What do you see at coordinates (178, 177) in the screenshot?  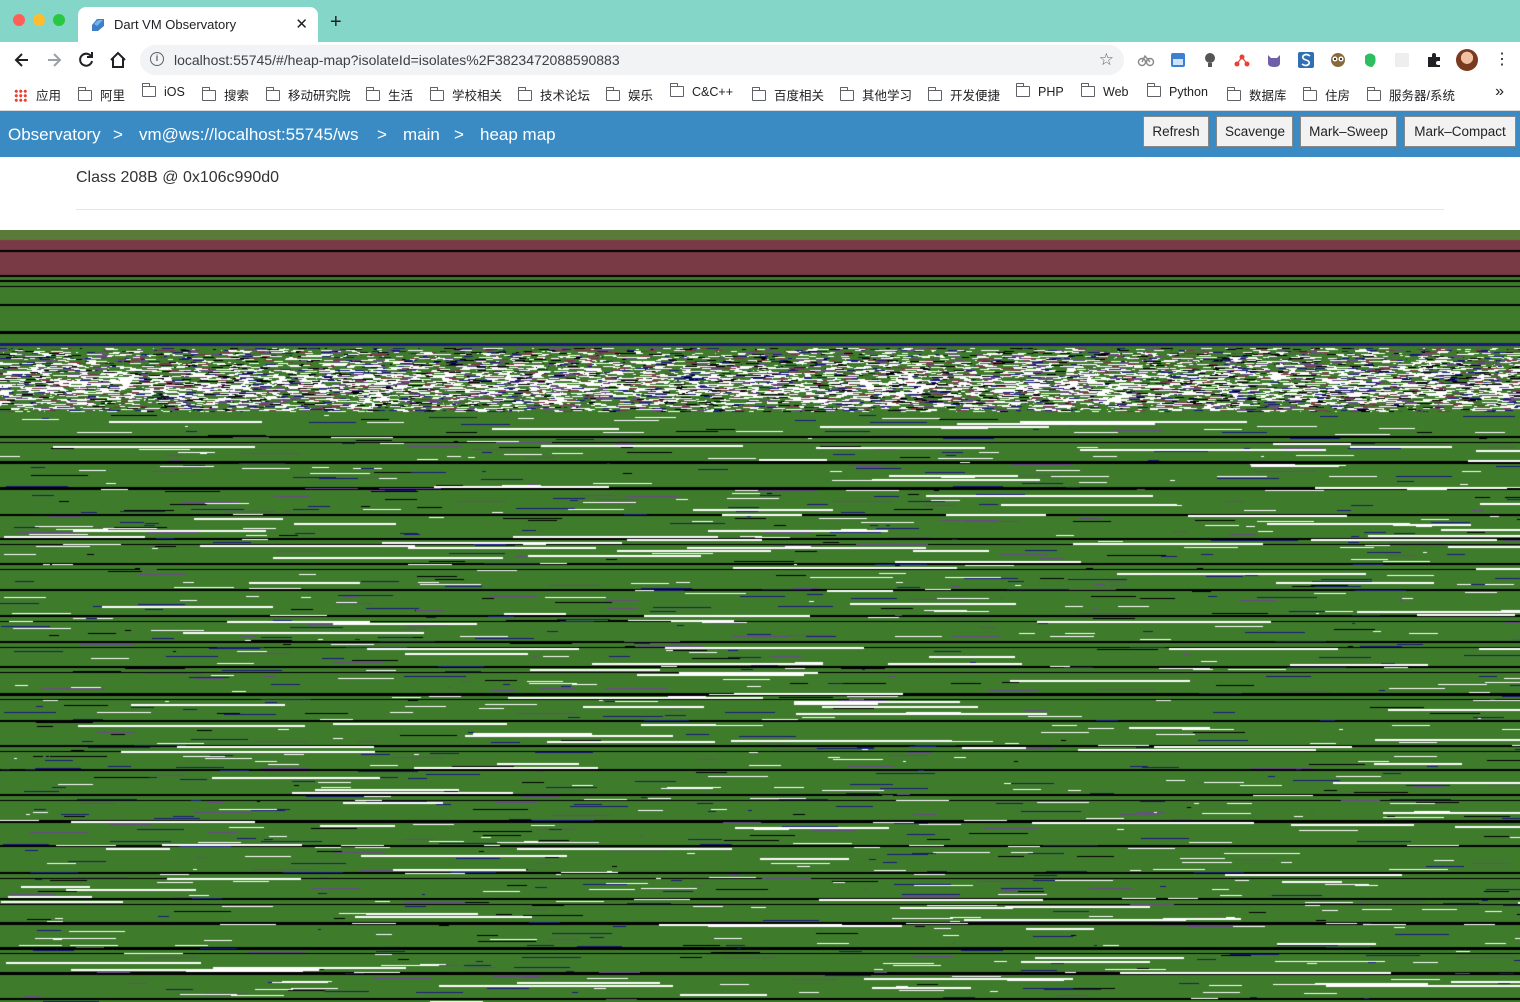 I see `heap-status-text: Class 208B @ 0x106c990d0` at bounding box center [178, 177].